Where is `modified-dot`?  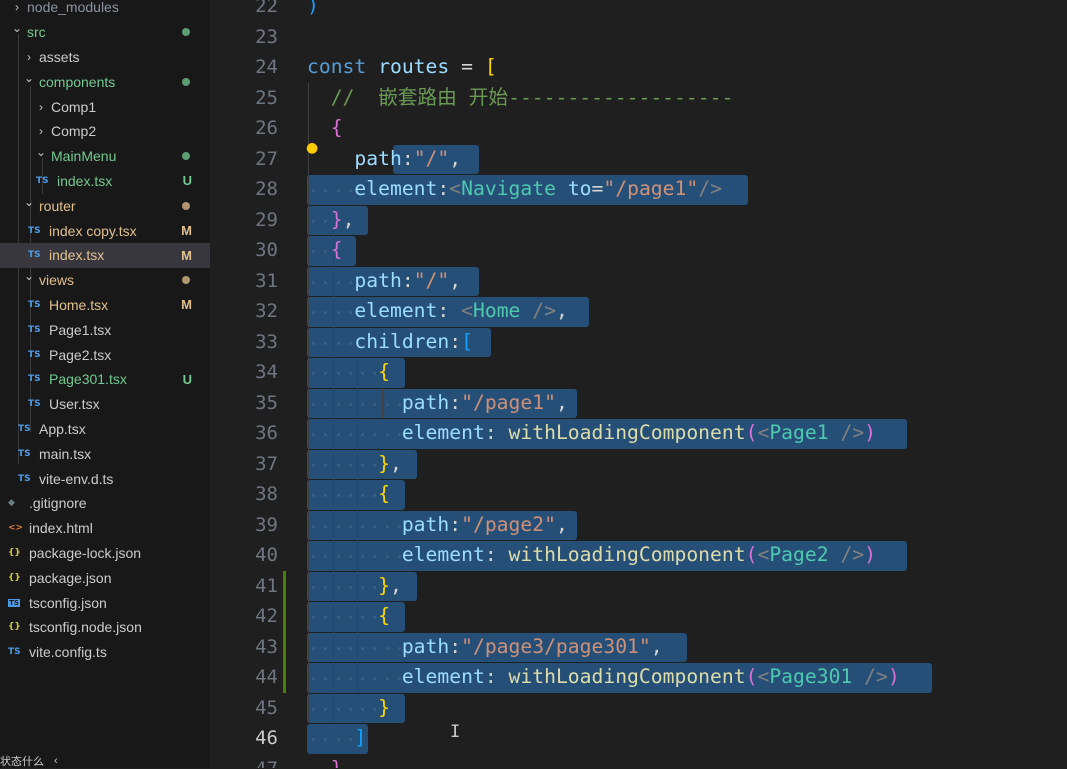 modified-dot is located at coordinates (186, 280).